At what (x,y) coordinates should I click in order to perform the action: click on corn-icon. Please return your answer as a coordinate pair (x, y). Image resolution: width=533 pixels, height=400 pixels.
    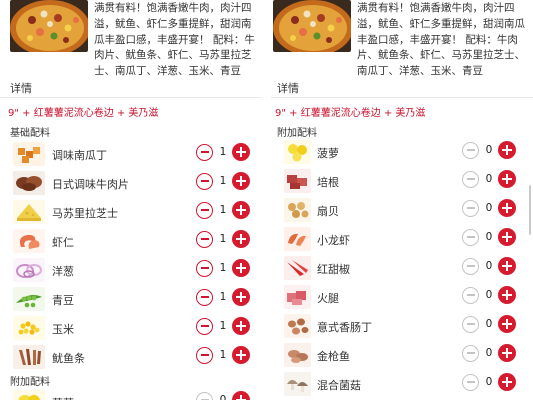
    Looking at the image, I should click on (29, 328).